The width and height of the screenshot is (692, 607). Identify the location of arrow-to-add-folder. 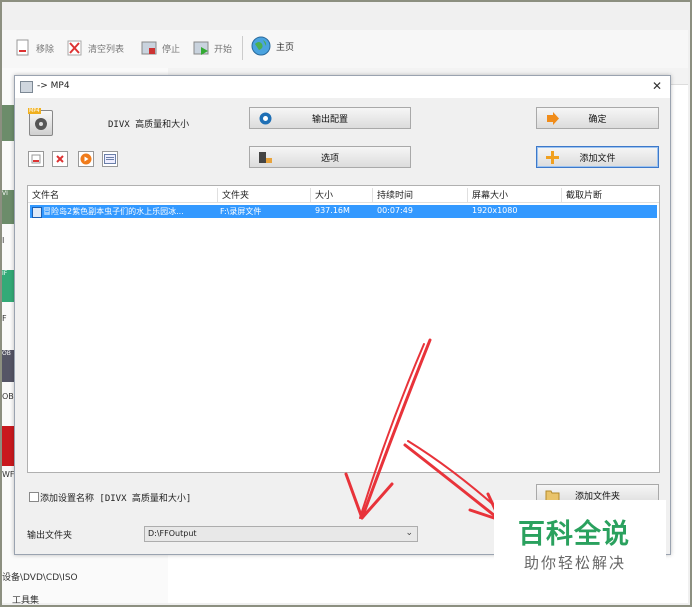
(454, 481).